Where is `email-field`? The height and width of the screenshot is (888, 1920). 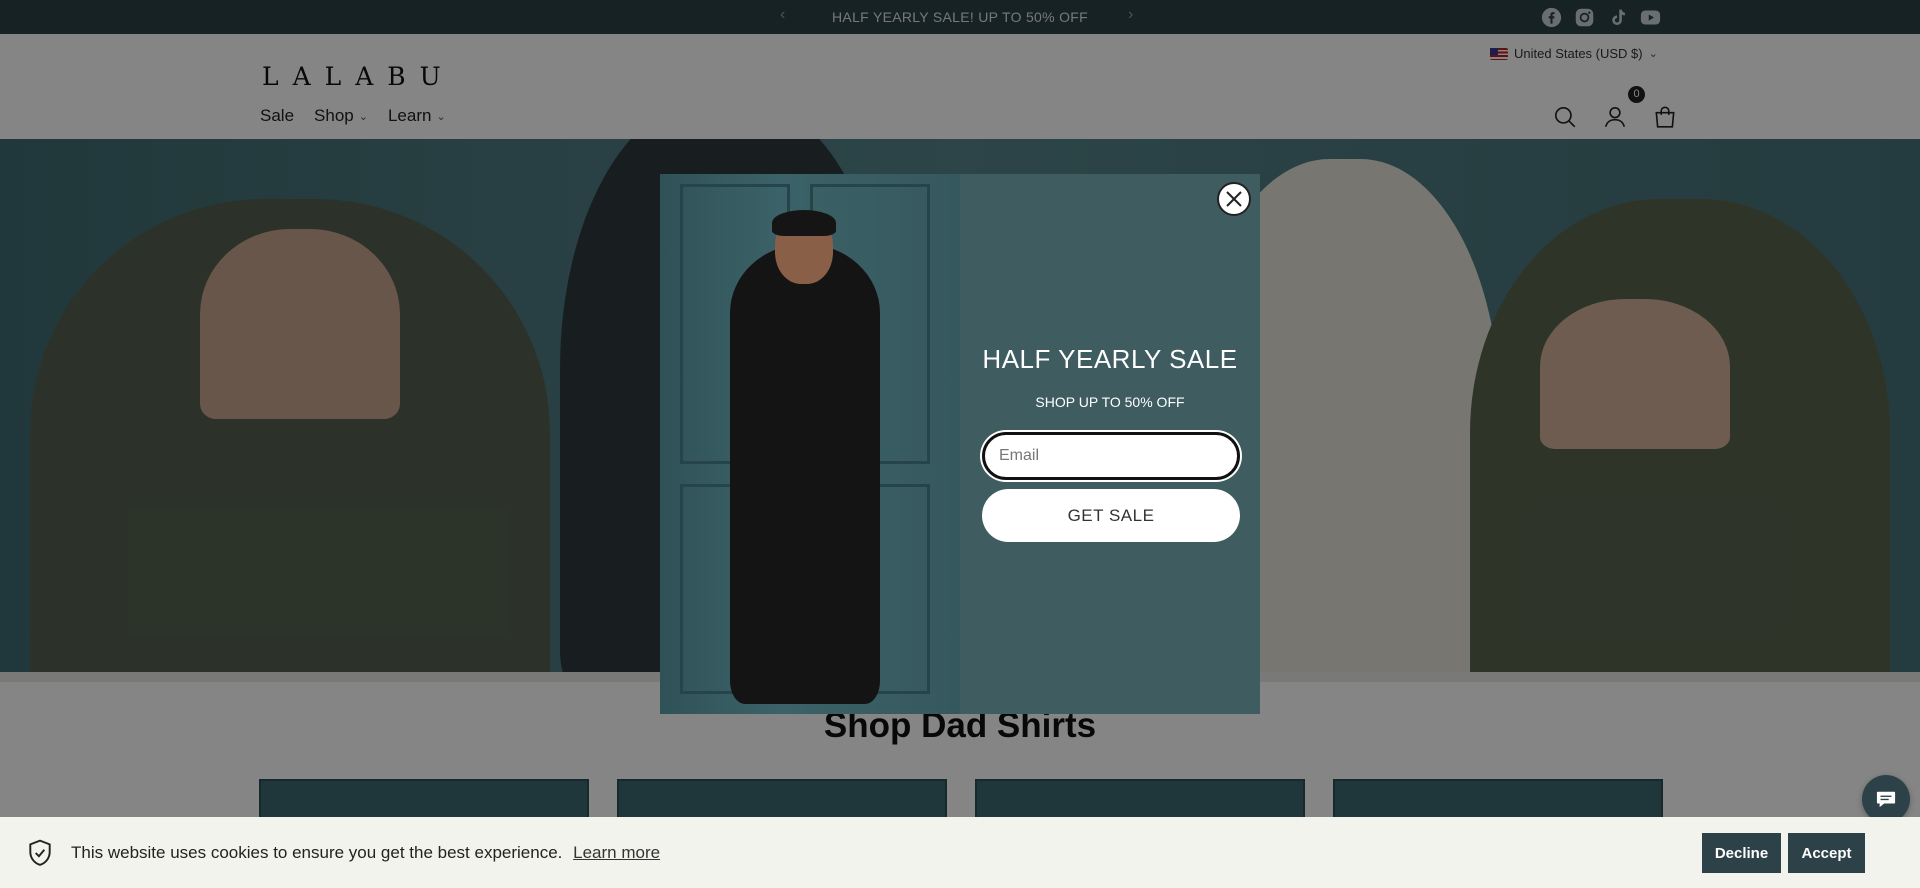
email-field is located at coordinates (1111, 456).